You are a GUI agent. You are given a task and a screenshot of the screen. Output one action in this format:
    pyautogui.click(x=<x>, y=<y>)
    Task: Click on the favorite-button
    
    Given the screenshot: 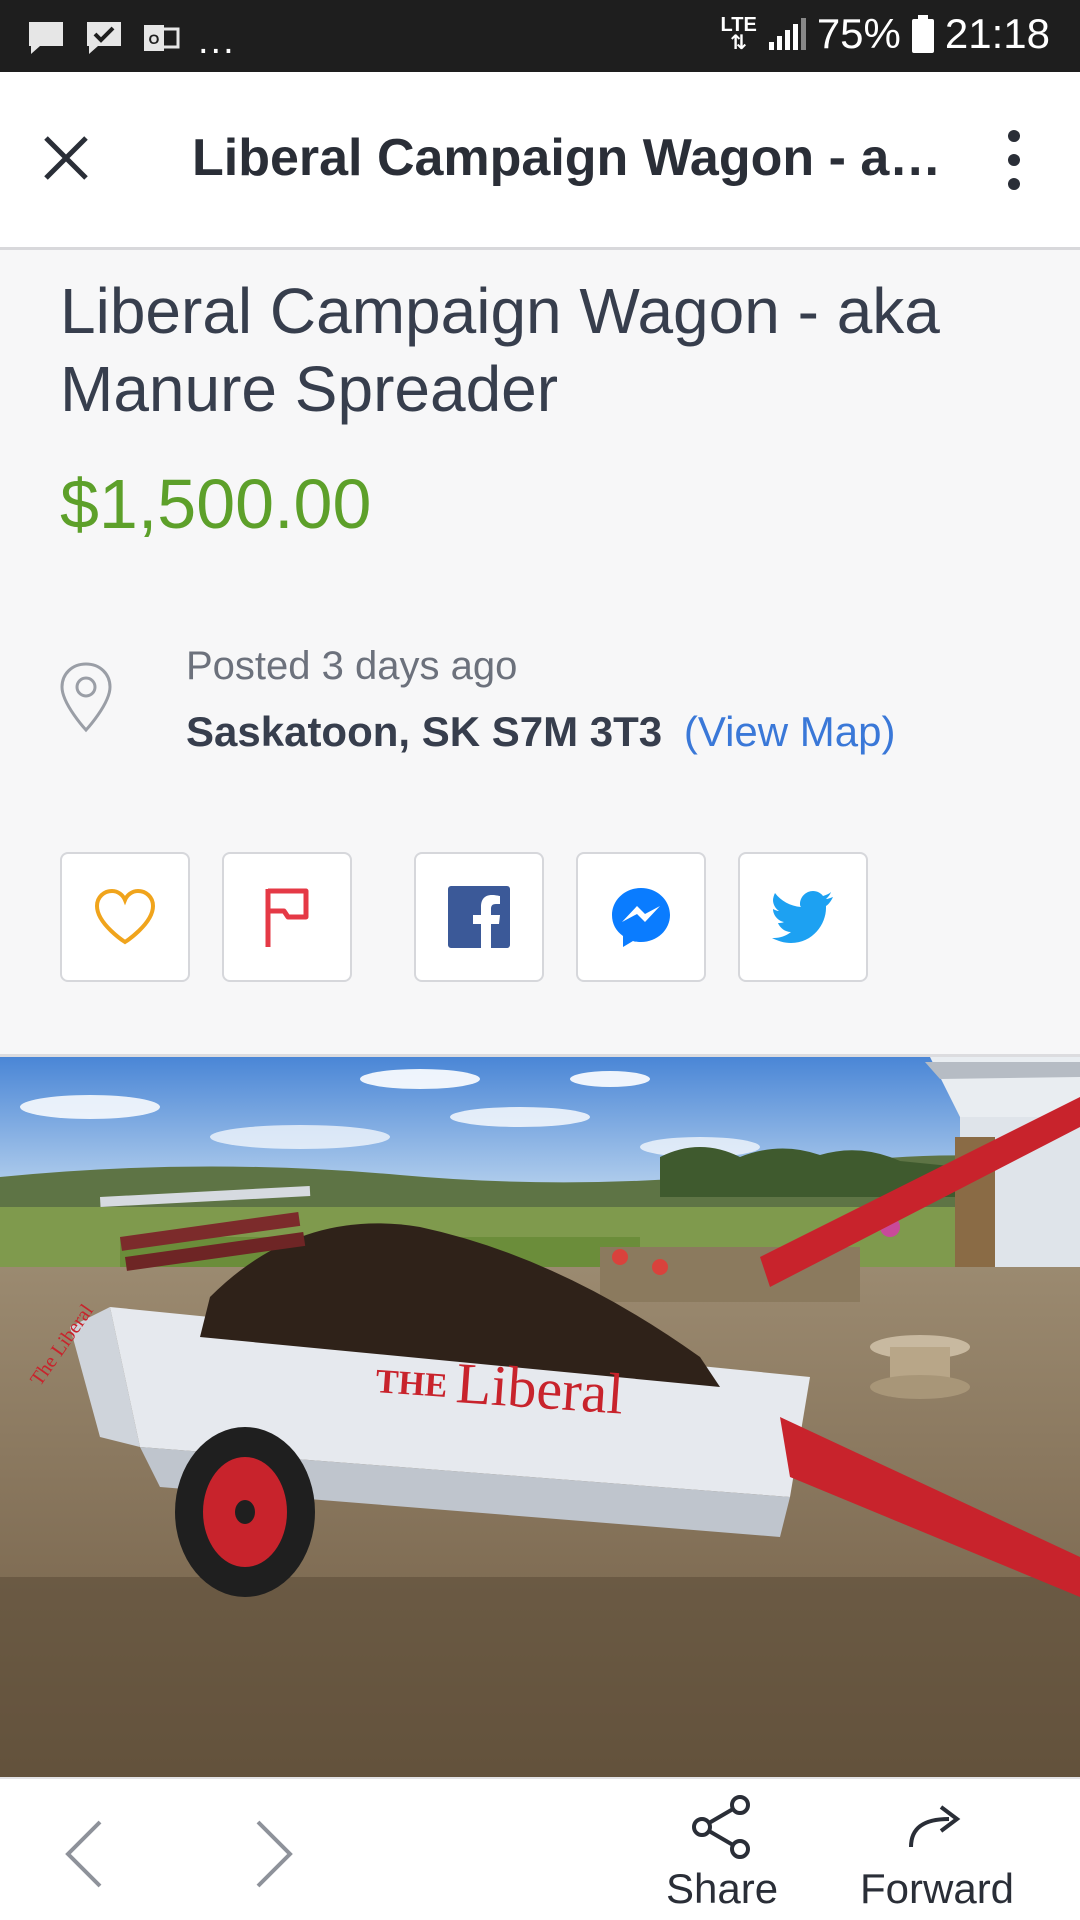 What is the action you would take?
    pyautogui.click(x=125, y=917)
    